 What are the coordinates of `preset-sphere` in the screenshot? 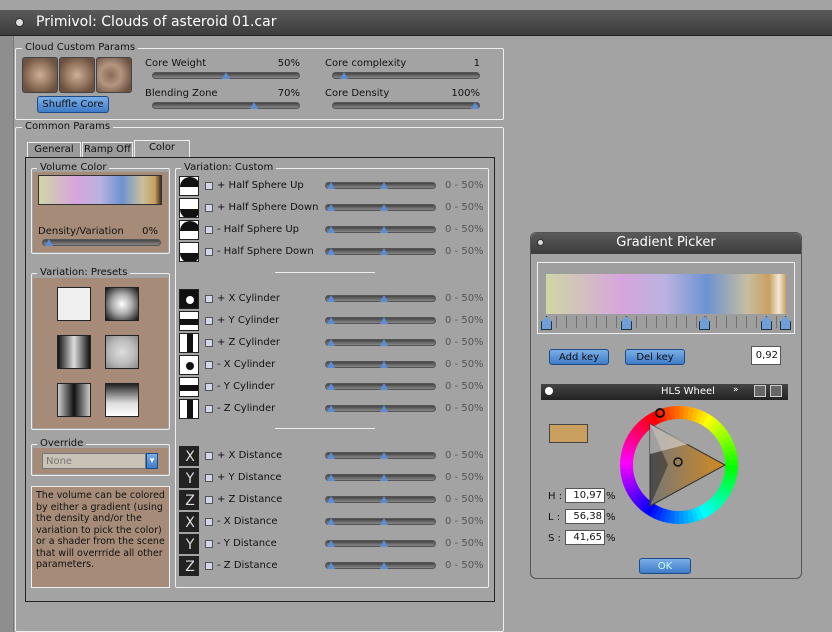 It's located at (122, 304).